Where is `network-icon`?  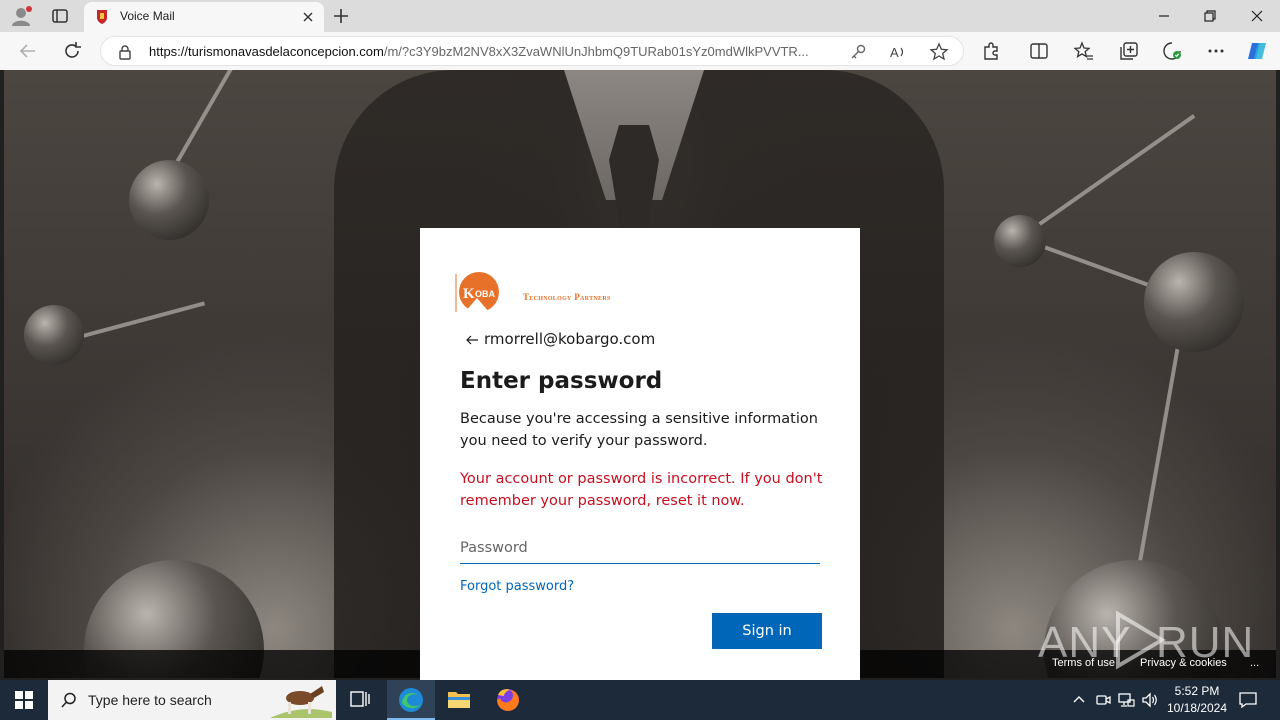 network-icon is located at coordinates (1126, 700).